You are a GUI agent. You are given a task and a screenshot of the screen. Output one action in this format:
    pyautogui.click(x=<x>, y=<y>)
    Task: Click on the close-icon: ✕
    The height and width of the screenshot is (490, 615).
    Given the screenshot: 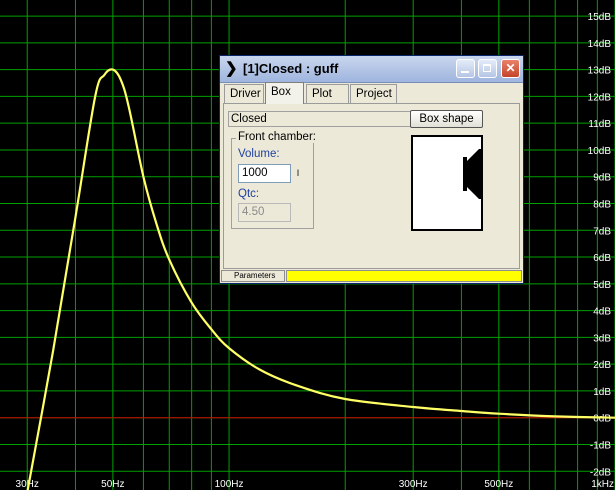 What is the action you would take?
    pyautogui.click(x=510, y=68)
    